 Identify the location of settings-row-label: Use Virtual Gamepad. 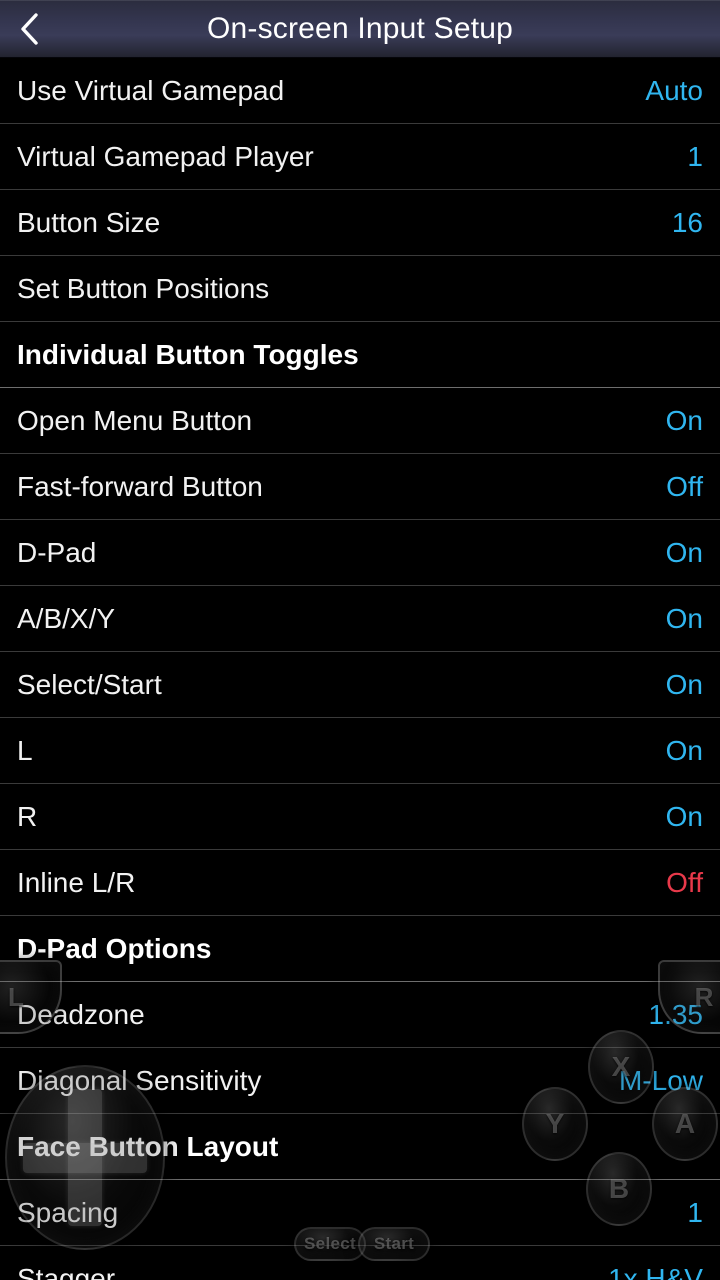
(151, 90).